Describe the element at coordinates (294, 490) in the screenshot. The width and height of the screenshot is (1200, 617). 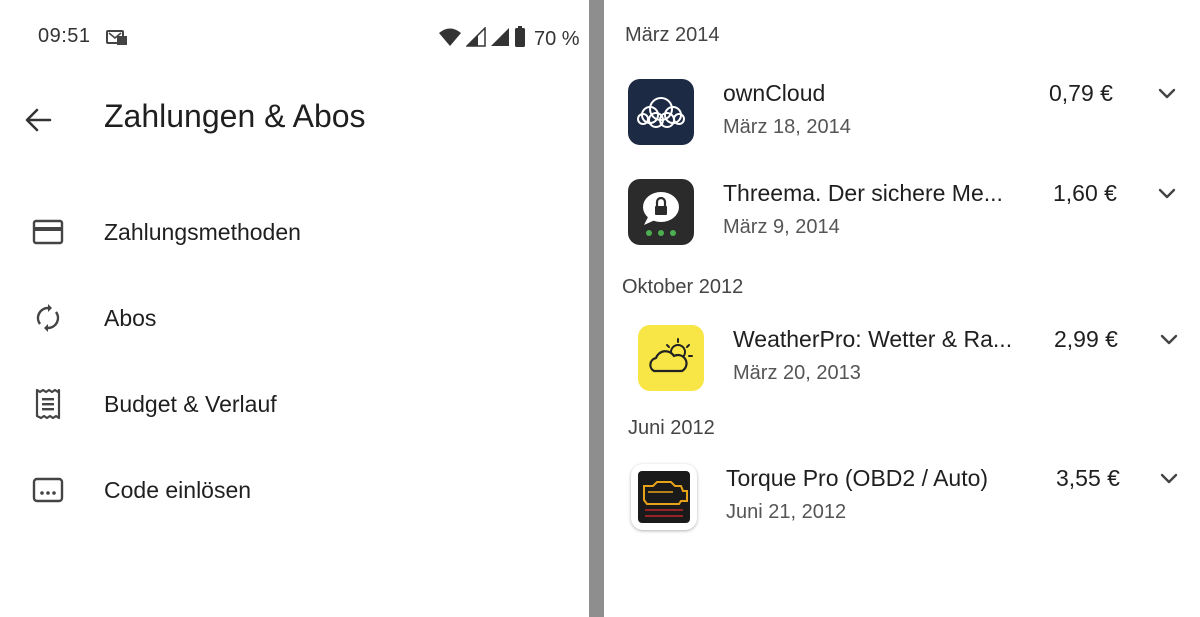
I see `menu-item-redeem-code: Code einlösen` at that location.